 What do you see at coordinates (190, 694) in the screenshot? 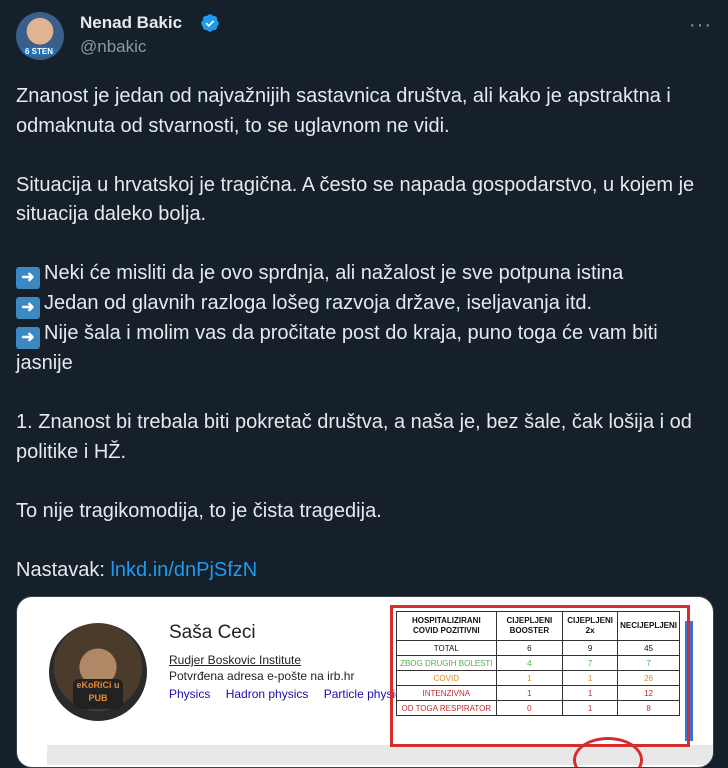
I see `profile-tag: Physics` at bounding box center [190, 694].